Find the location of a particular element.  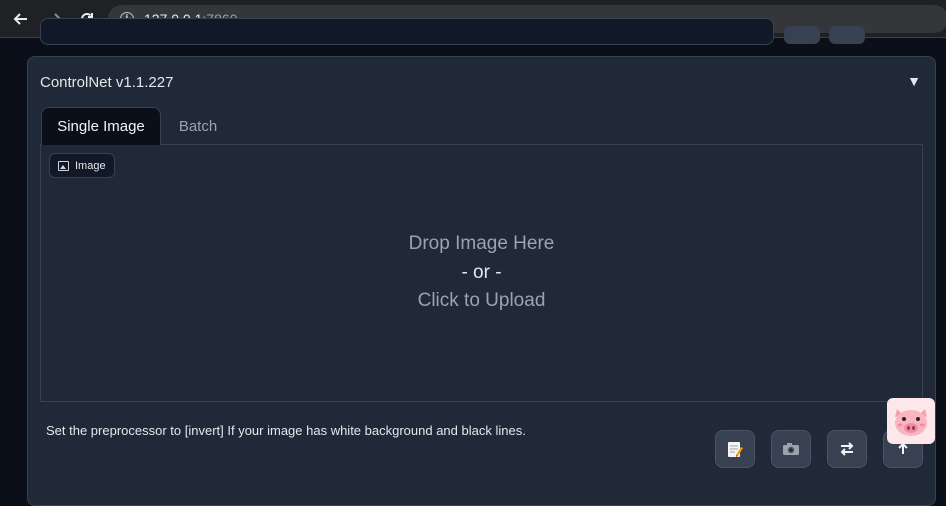

edit-note-icon is located at coordinates (735, 449).